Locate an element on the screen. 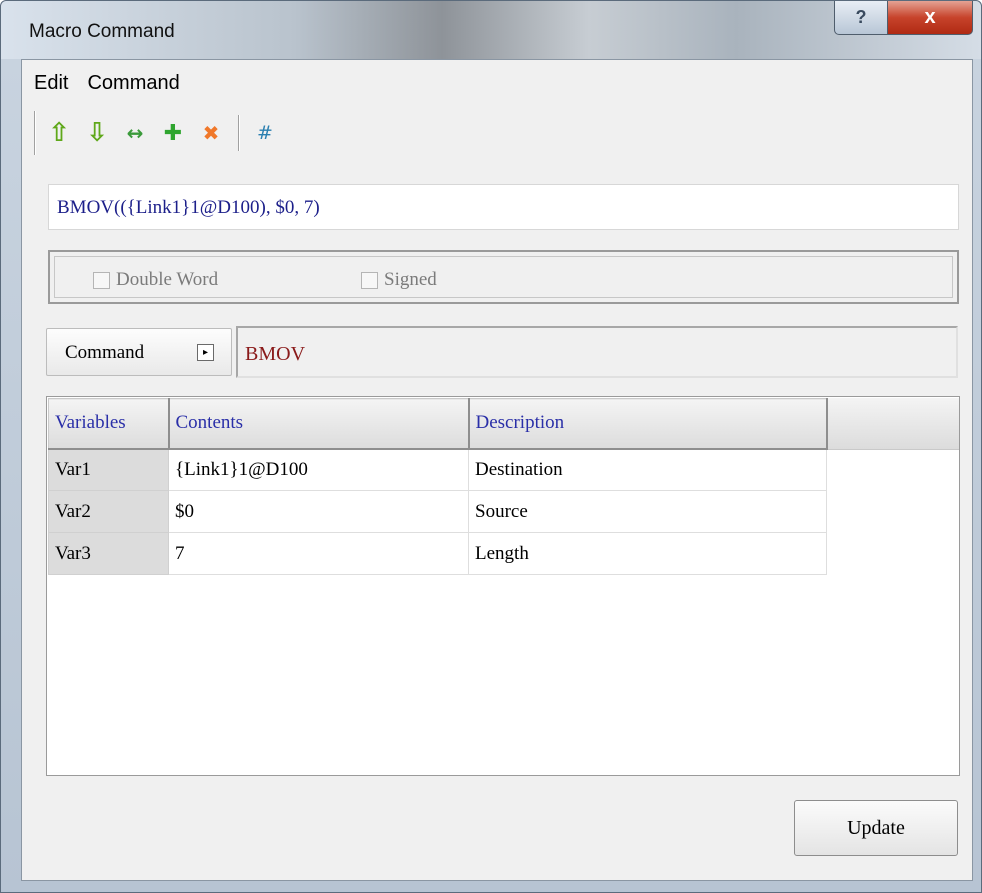  cell-variable: Var1 is located at coordinates (108, 469).